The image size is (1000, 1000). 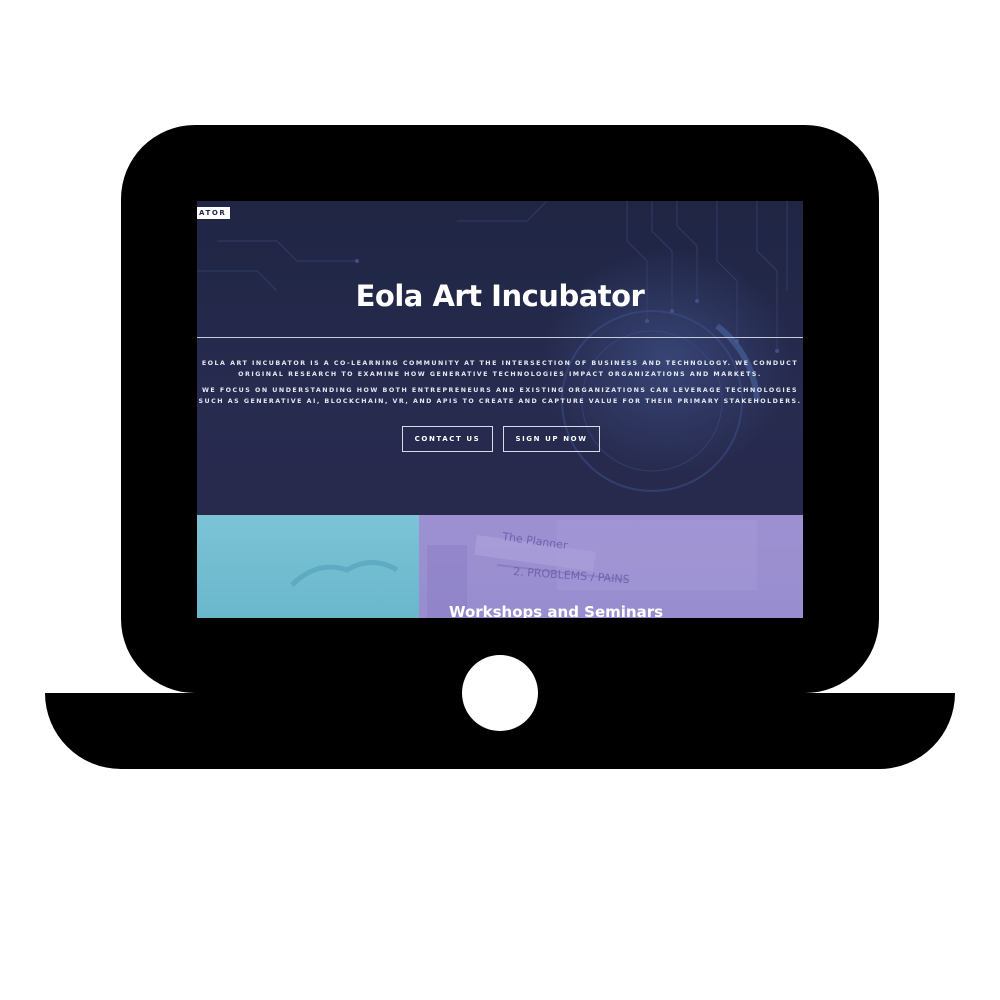 What do you see at coordinates (500, 296) in the screenshot?
I see `hero-title: Eola Art Incubator` at bounding box center [500, 296].